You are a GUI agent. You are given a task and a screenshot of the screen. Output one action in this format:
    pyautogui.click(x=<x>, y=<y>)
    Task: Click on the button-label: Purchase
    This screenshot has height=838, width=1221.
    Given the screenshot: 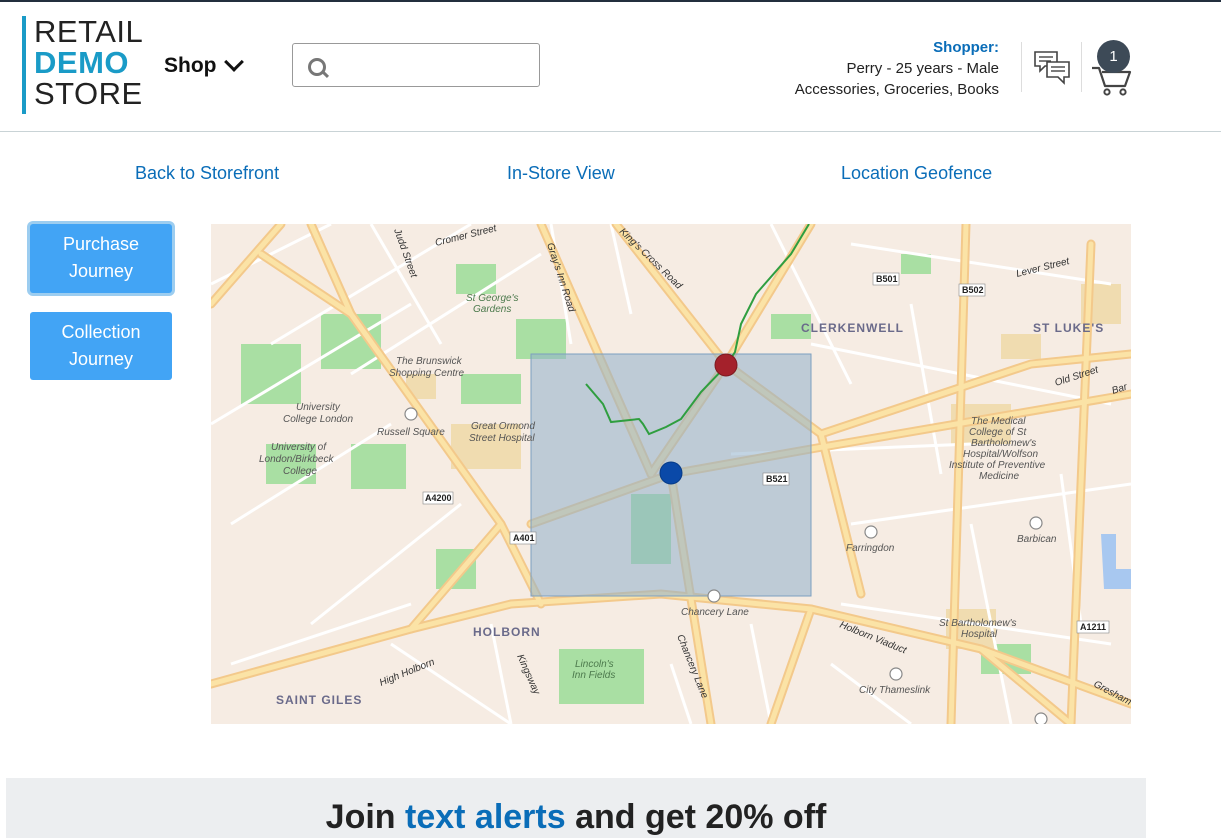 What is the action you would take?
    pyautogui.click(x=101, y=244)
    